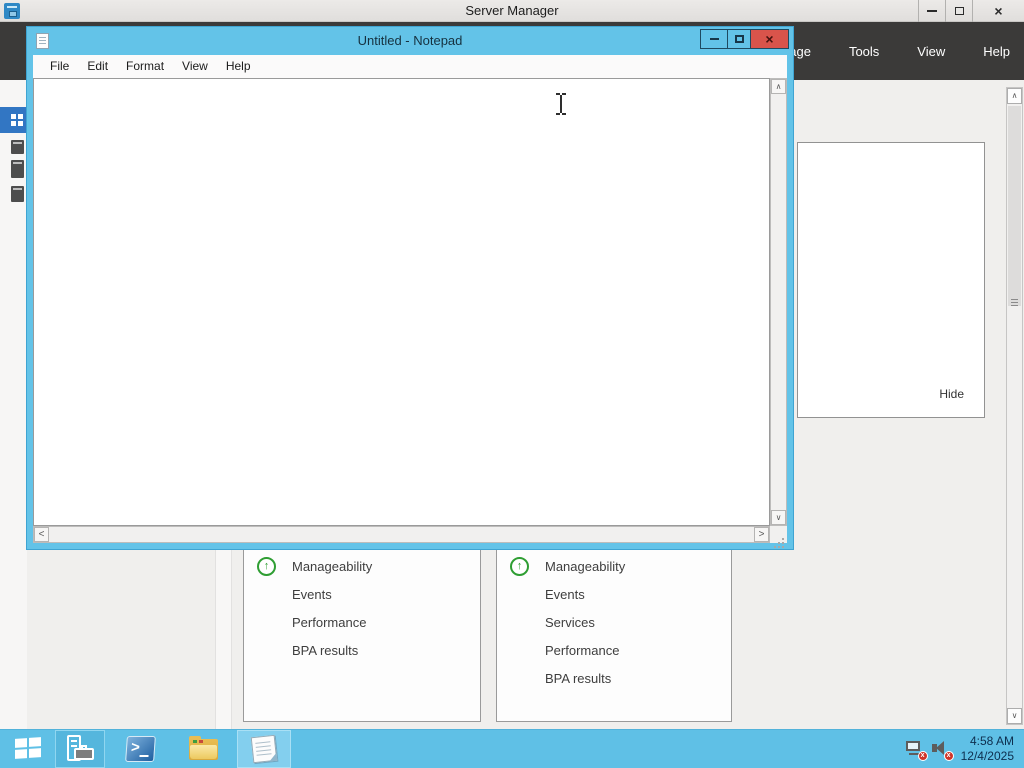  I want to click on taskbar-file-explorer-button, so click(204, 749).